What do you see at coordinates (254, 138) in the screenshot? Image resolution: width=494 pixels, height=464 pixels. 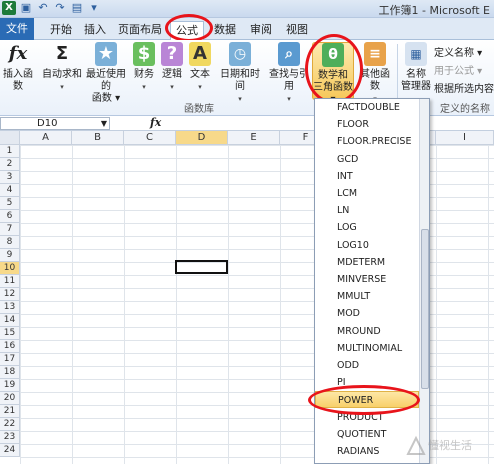 I see `column-header-e: E` at bounding box center [254, 138].